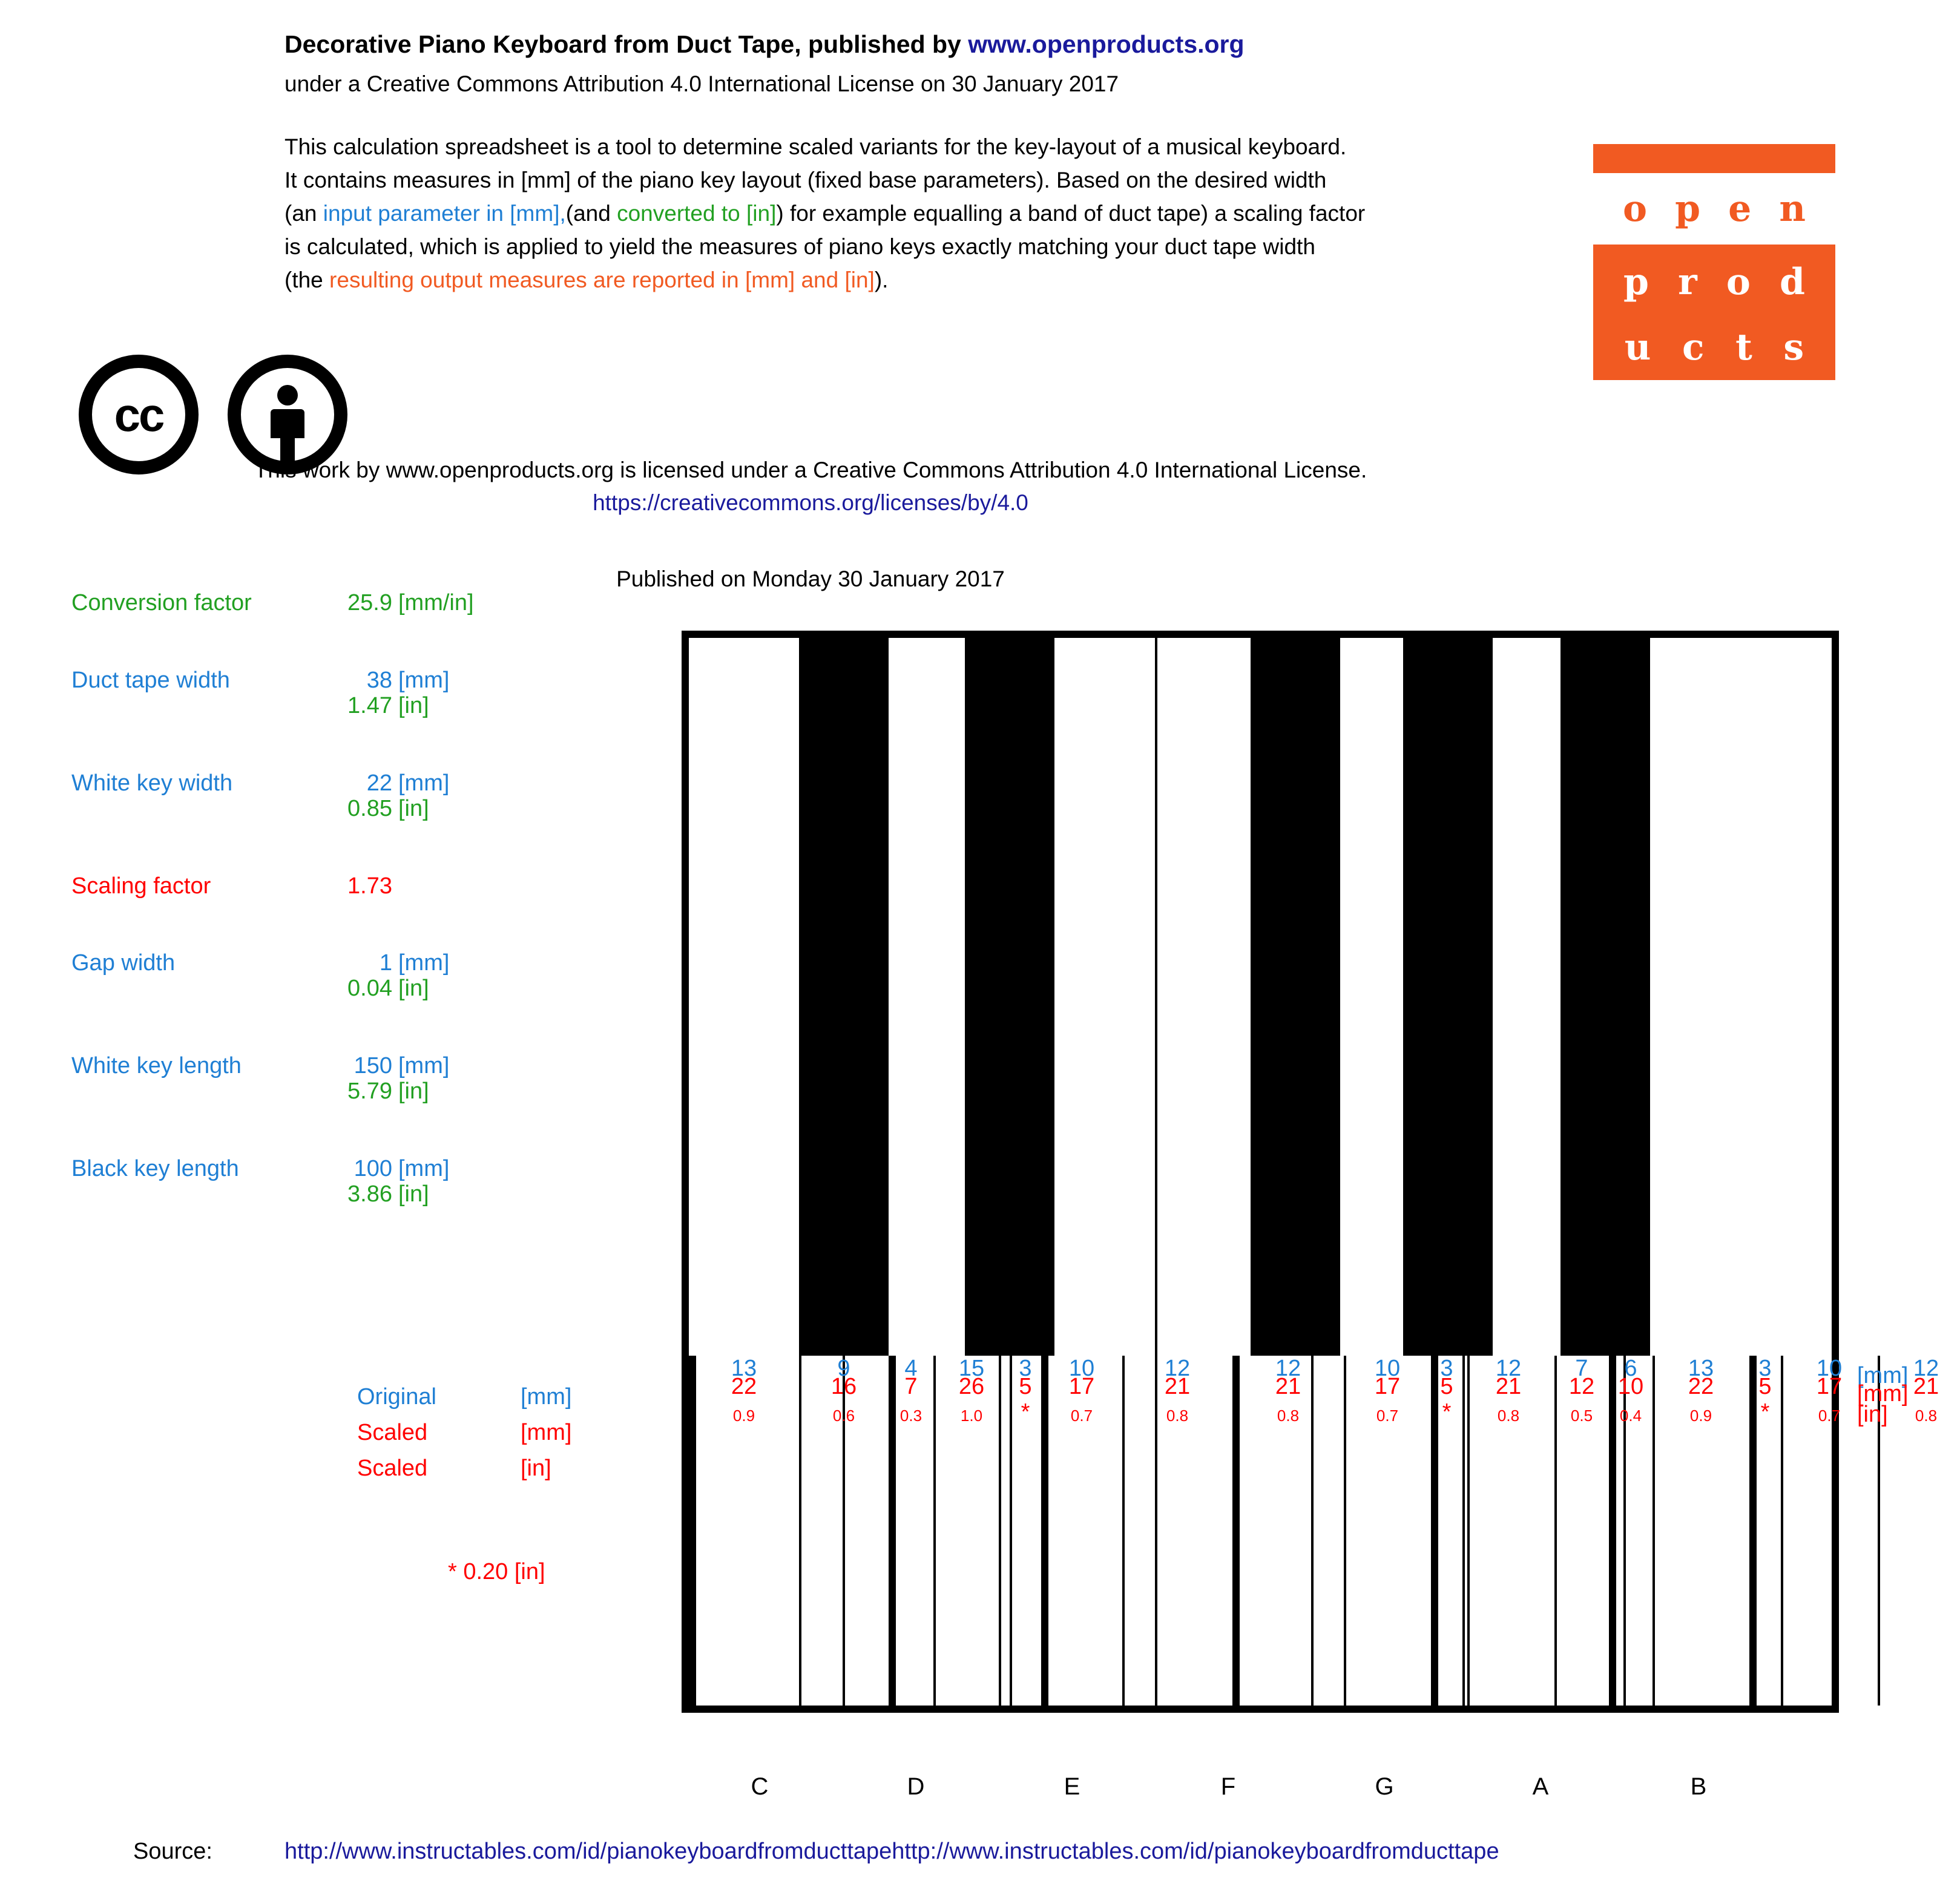  I want to click on intro-l5-a: (the, so click(307, 280).